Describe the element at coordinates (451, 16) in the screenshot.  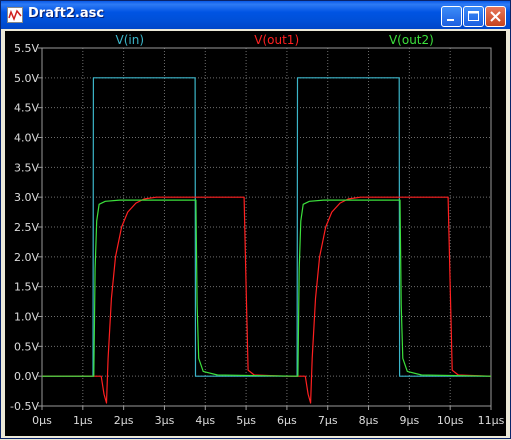
I see `minimize-button` at that location.